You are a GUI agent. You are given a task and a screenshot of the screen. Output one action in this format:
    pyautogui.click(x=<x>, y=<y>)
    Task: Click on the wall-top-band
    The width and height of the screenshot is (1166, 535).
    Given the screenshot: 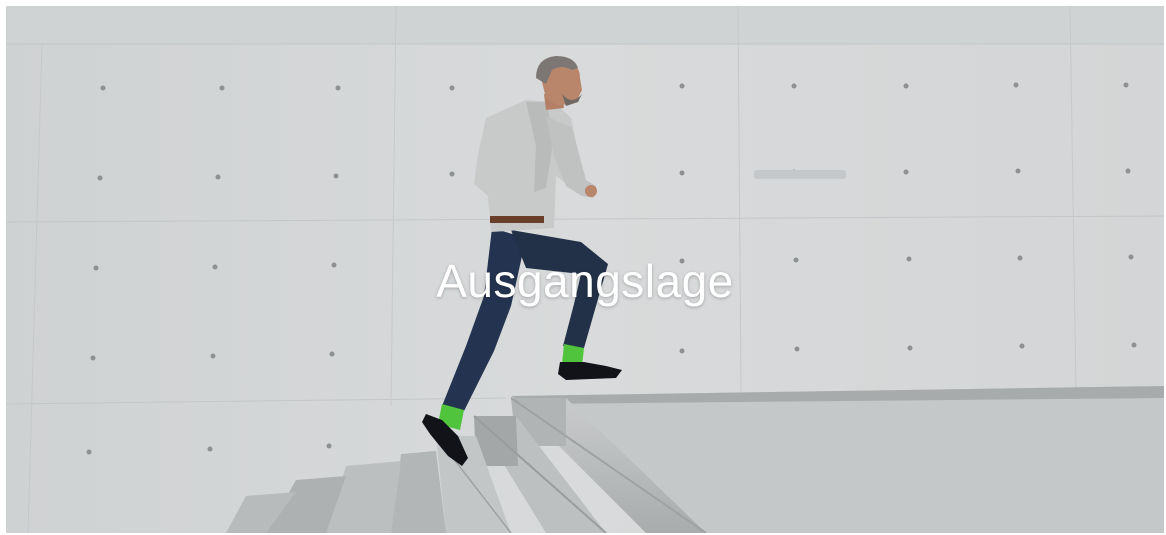 What is the action you would take?
    pyautogui.click(x=585, y=25)
    